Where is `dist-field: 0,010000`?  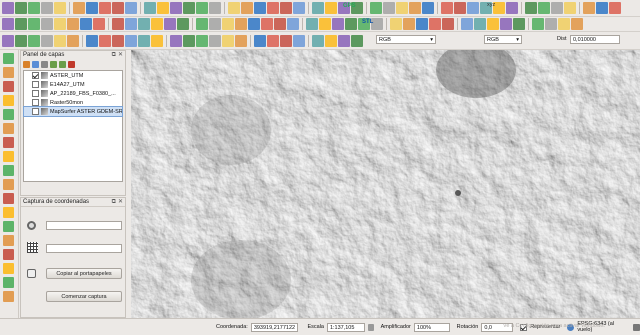 dist-field: 0,010000 is located at coordinates (595, 39).